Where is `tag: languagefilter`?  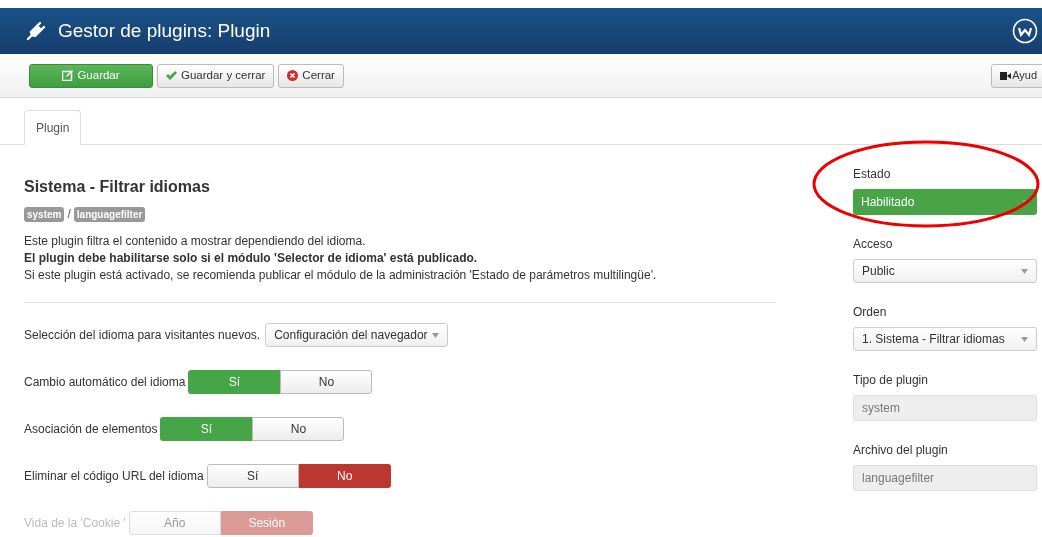
tag: languagefilter is located at coordinates (109, 214).